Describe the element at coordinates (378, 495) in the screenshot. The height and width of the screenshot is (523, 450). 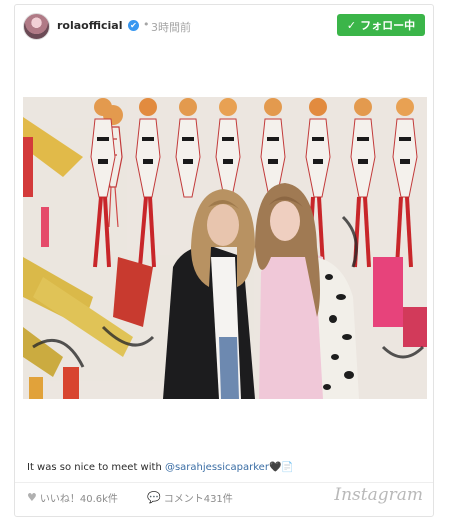
I see `instagram-logo: Instagram` at that location.